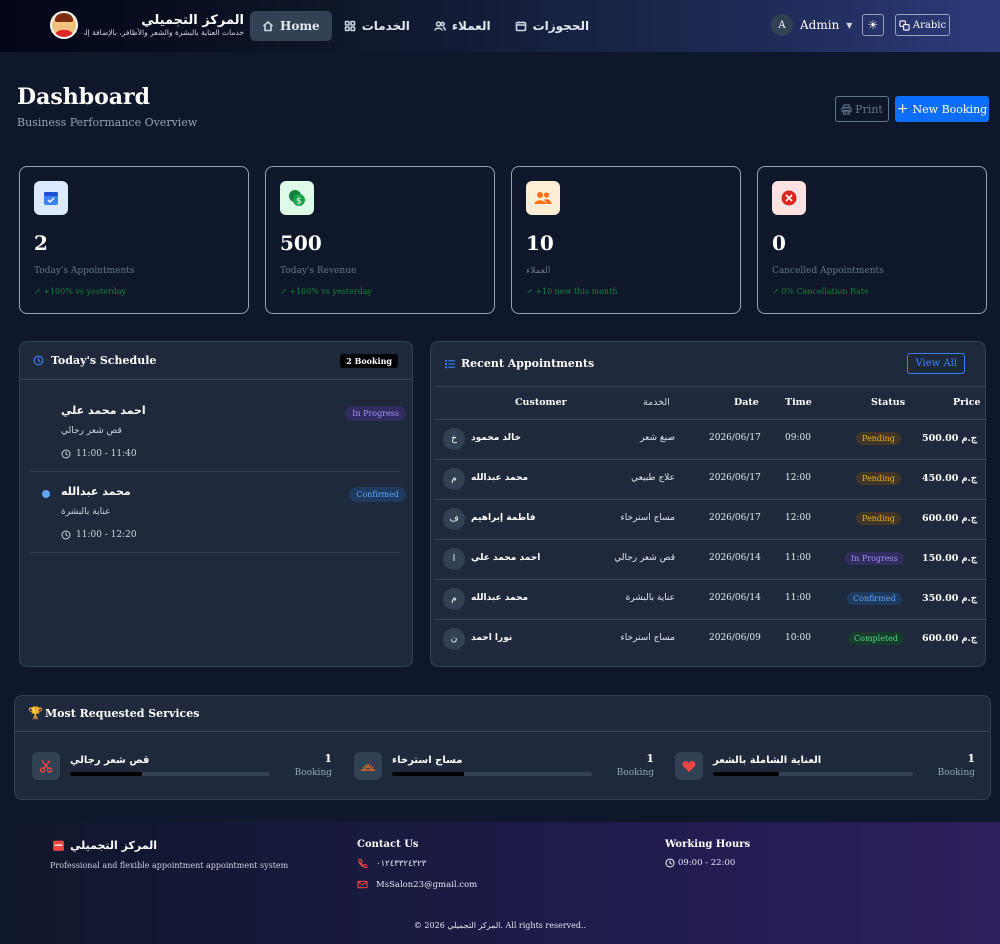 The height and width of the screenshot is (944, 1000). I want to click on column-header-service: الخدمة, so click(656, 402).